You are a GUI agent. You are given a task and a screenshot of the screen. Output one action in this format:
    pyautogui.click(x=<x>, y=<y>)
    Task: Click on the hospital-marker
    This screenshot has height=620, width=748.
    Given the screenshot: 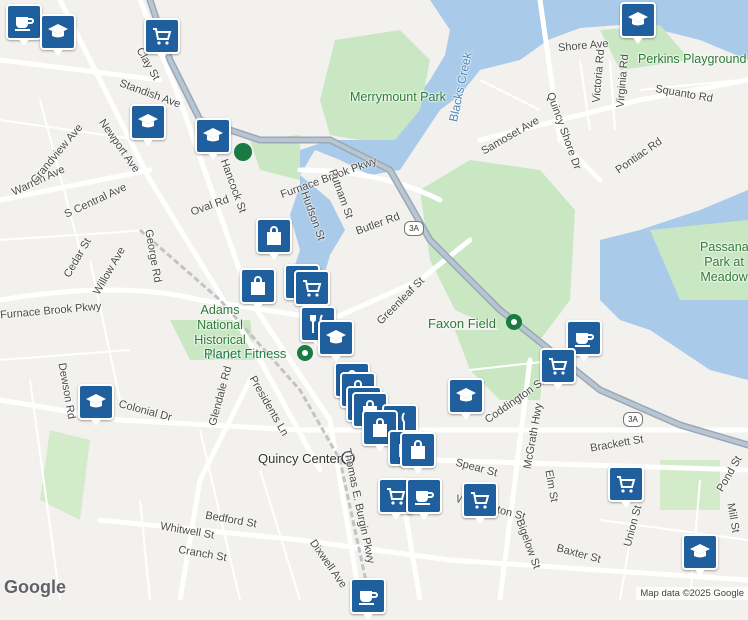 What is the action you would take?
    pyautogui.click(x=243, y=152)
    